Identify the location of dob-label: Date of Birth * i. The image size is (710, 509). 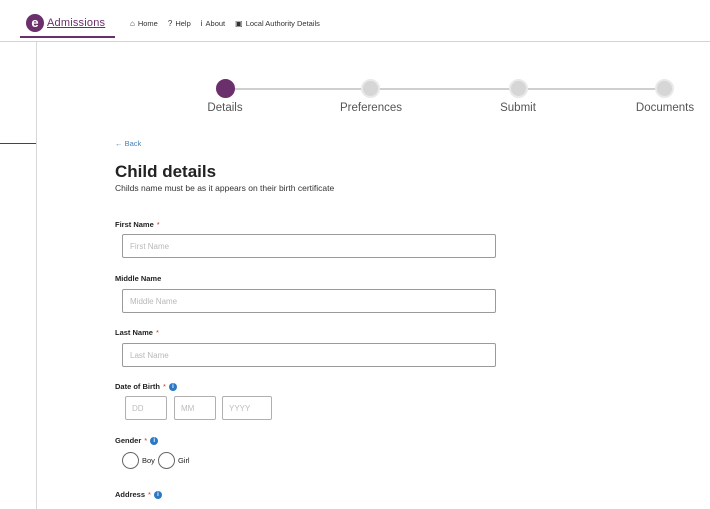
(146, 386).